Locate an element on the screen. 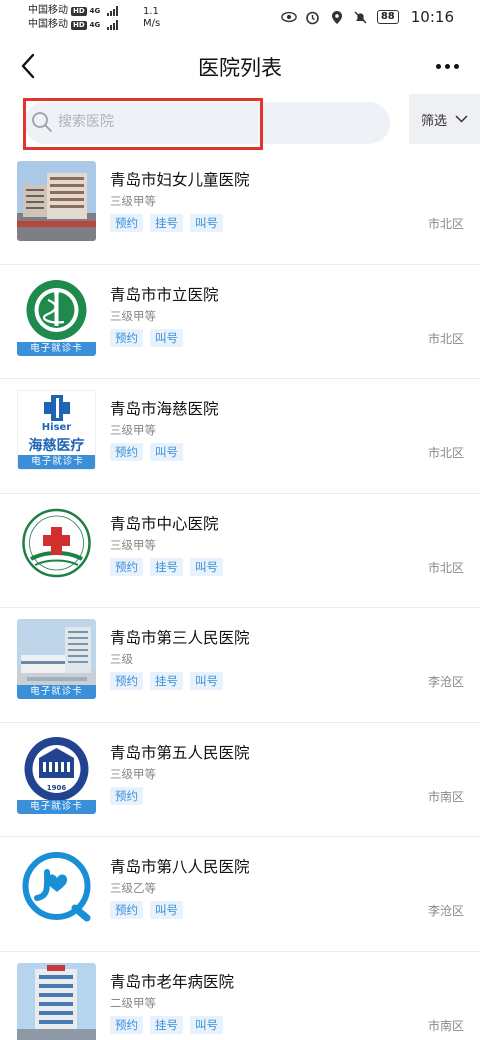 Image resolution: width=480 pixels, height=1040 pixels. hospital-list-item: Hiser 海慈医疗 电子就诊卡 青岛市海慈医院 三级甲等 预约 叫号 市北区 is located at coordinates (240, 436).